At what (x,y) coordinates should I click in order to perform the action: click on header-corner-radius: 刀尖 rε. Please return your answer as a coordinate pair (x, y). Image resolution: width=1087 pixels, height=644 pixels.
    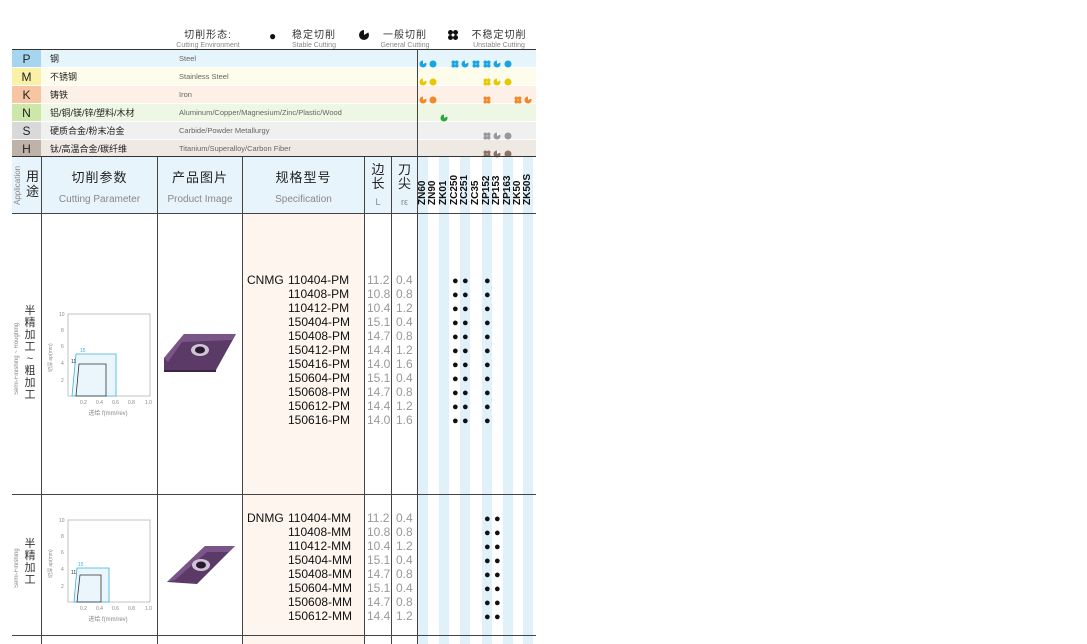
    Looking at the image, I should click on (404, 185).